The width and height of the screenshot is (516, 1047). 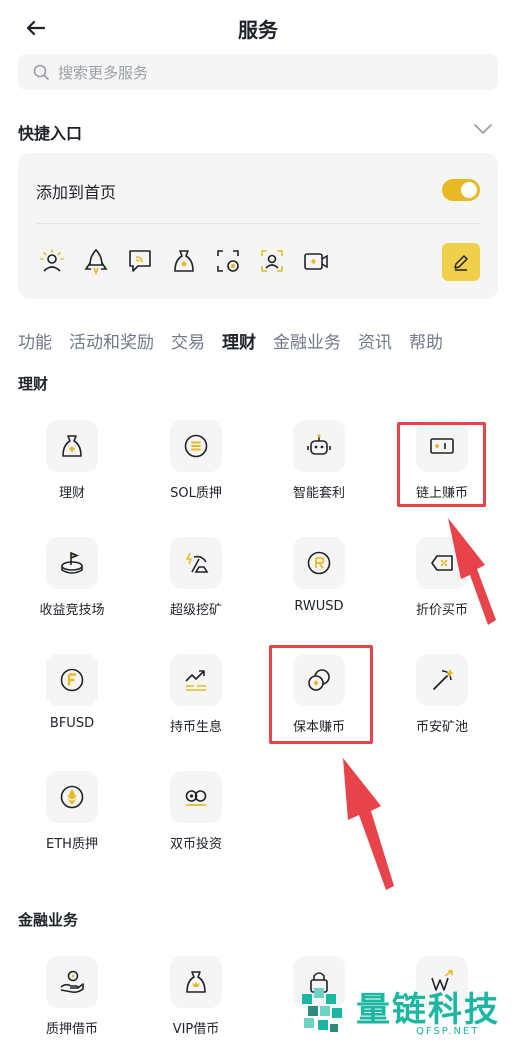 What do you see at coordinates (318, 493) in the screenshot?
I see `tile-label: 智能套利` at bounding box center [318, 493].